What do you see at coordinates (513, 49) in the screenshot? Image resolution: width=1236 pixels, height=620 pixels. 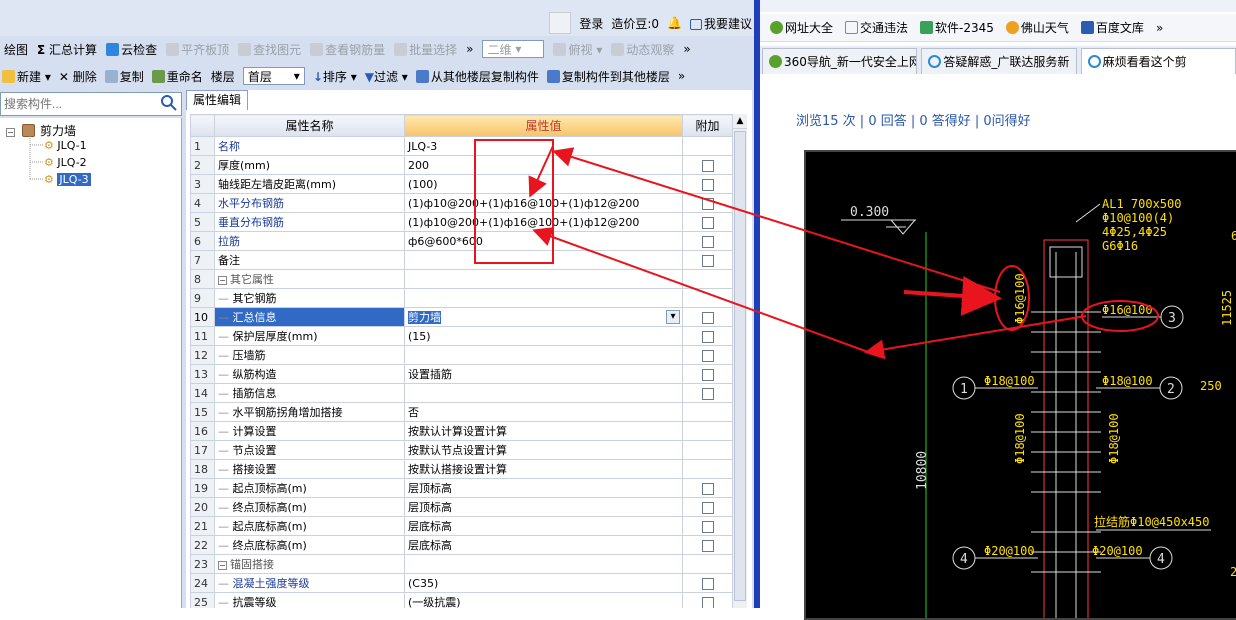 I see `view-mode-select: 二维 ▾` at bounding box center [513, 49].